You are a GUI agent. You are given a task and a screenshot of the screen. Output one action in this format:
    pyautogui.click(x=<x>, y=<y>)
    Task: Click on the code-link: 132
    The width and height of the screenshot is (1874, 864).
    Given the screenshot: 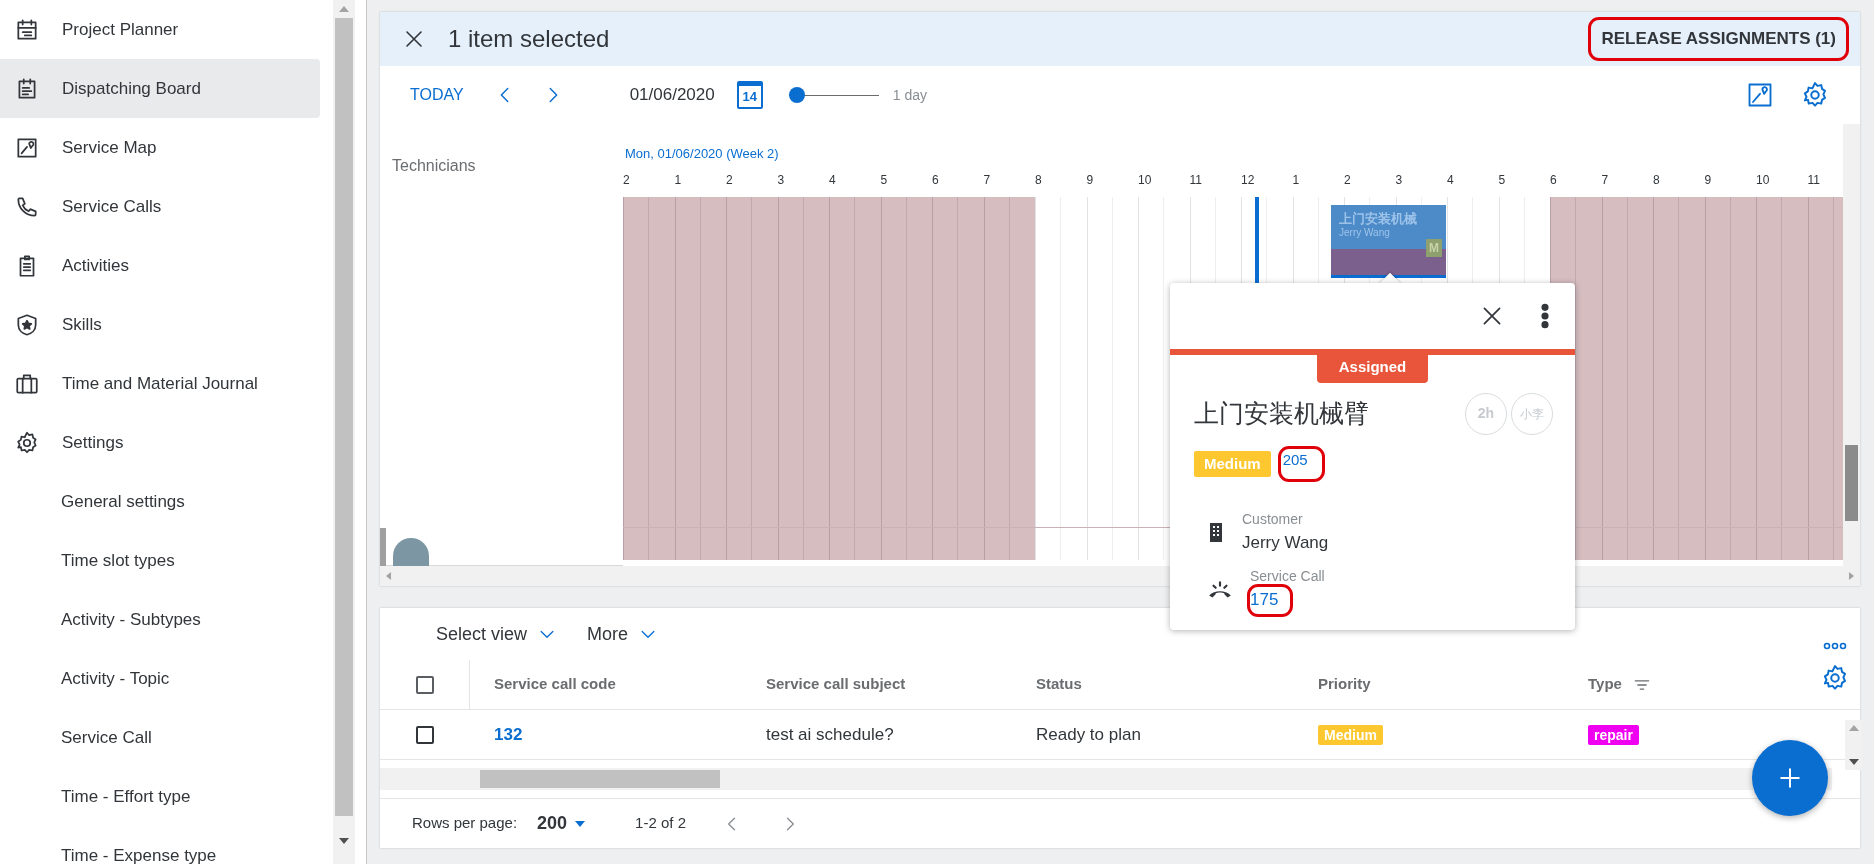 What is the action you would take?
    pyautogui.click(x=508, y=734)
    